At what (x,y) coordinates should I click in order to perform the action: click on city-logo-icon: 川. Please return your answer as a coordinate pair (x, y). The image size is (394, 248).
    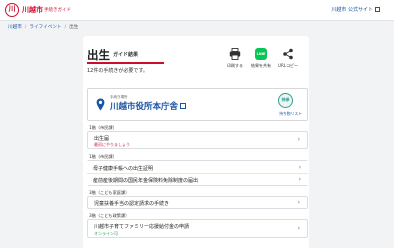
    Looking at the image, I should click on (12, 10).